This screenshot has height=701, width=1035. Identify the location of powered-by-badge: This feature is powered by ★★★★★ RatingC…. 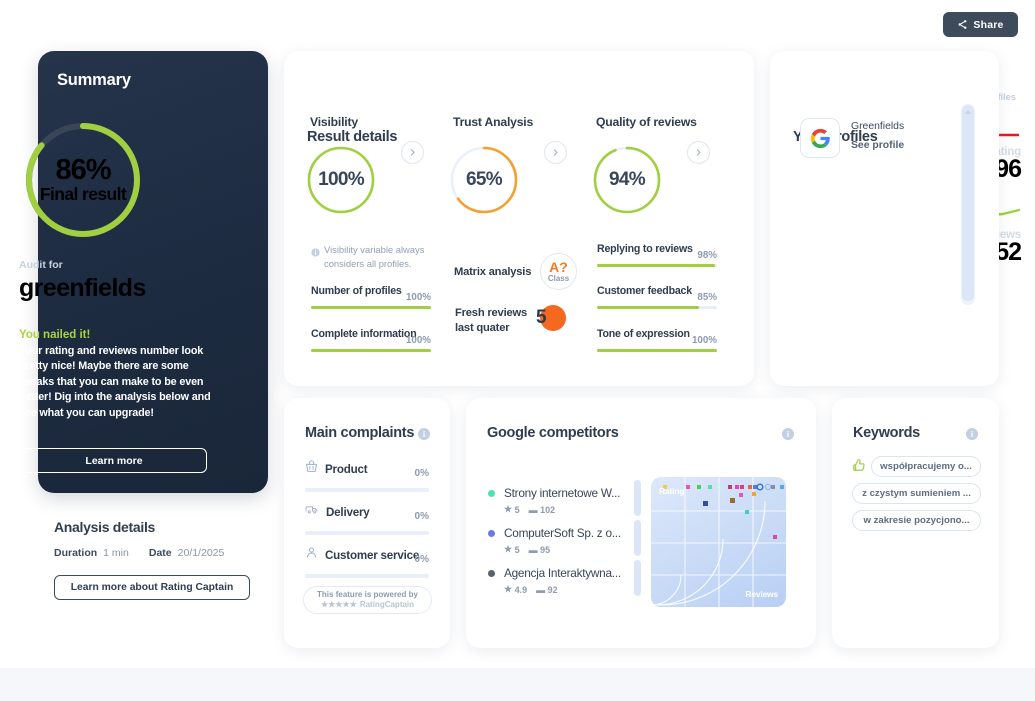
(367, 600).